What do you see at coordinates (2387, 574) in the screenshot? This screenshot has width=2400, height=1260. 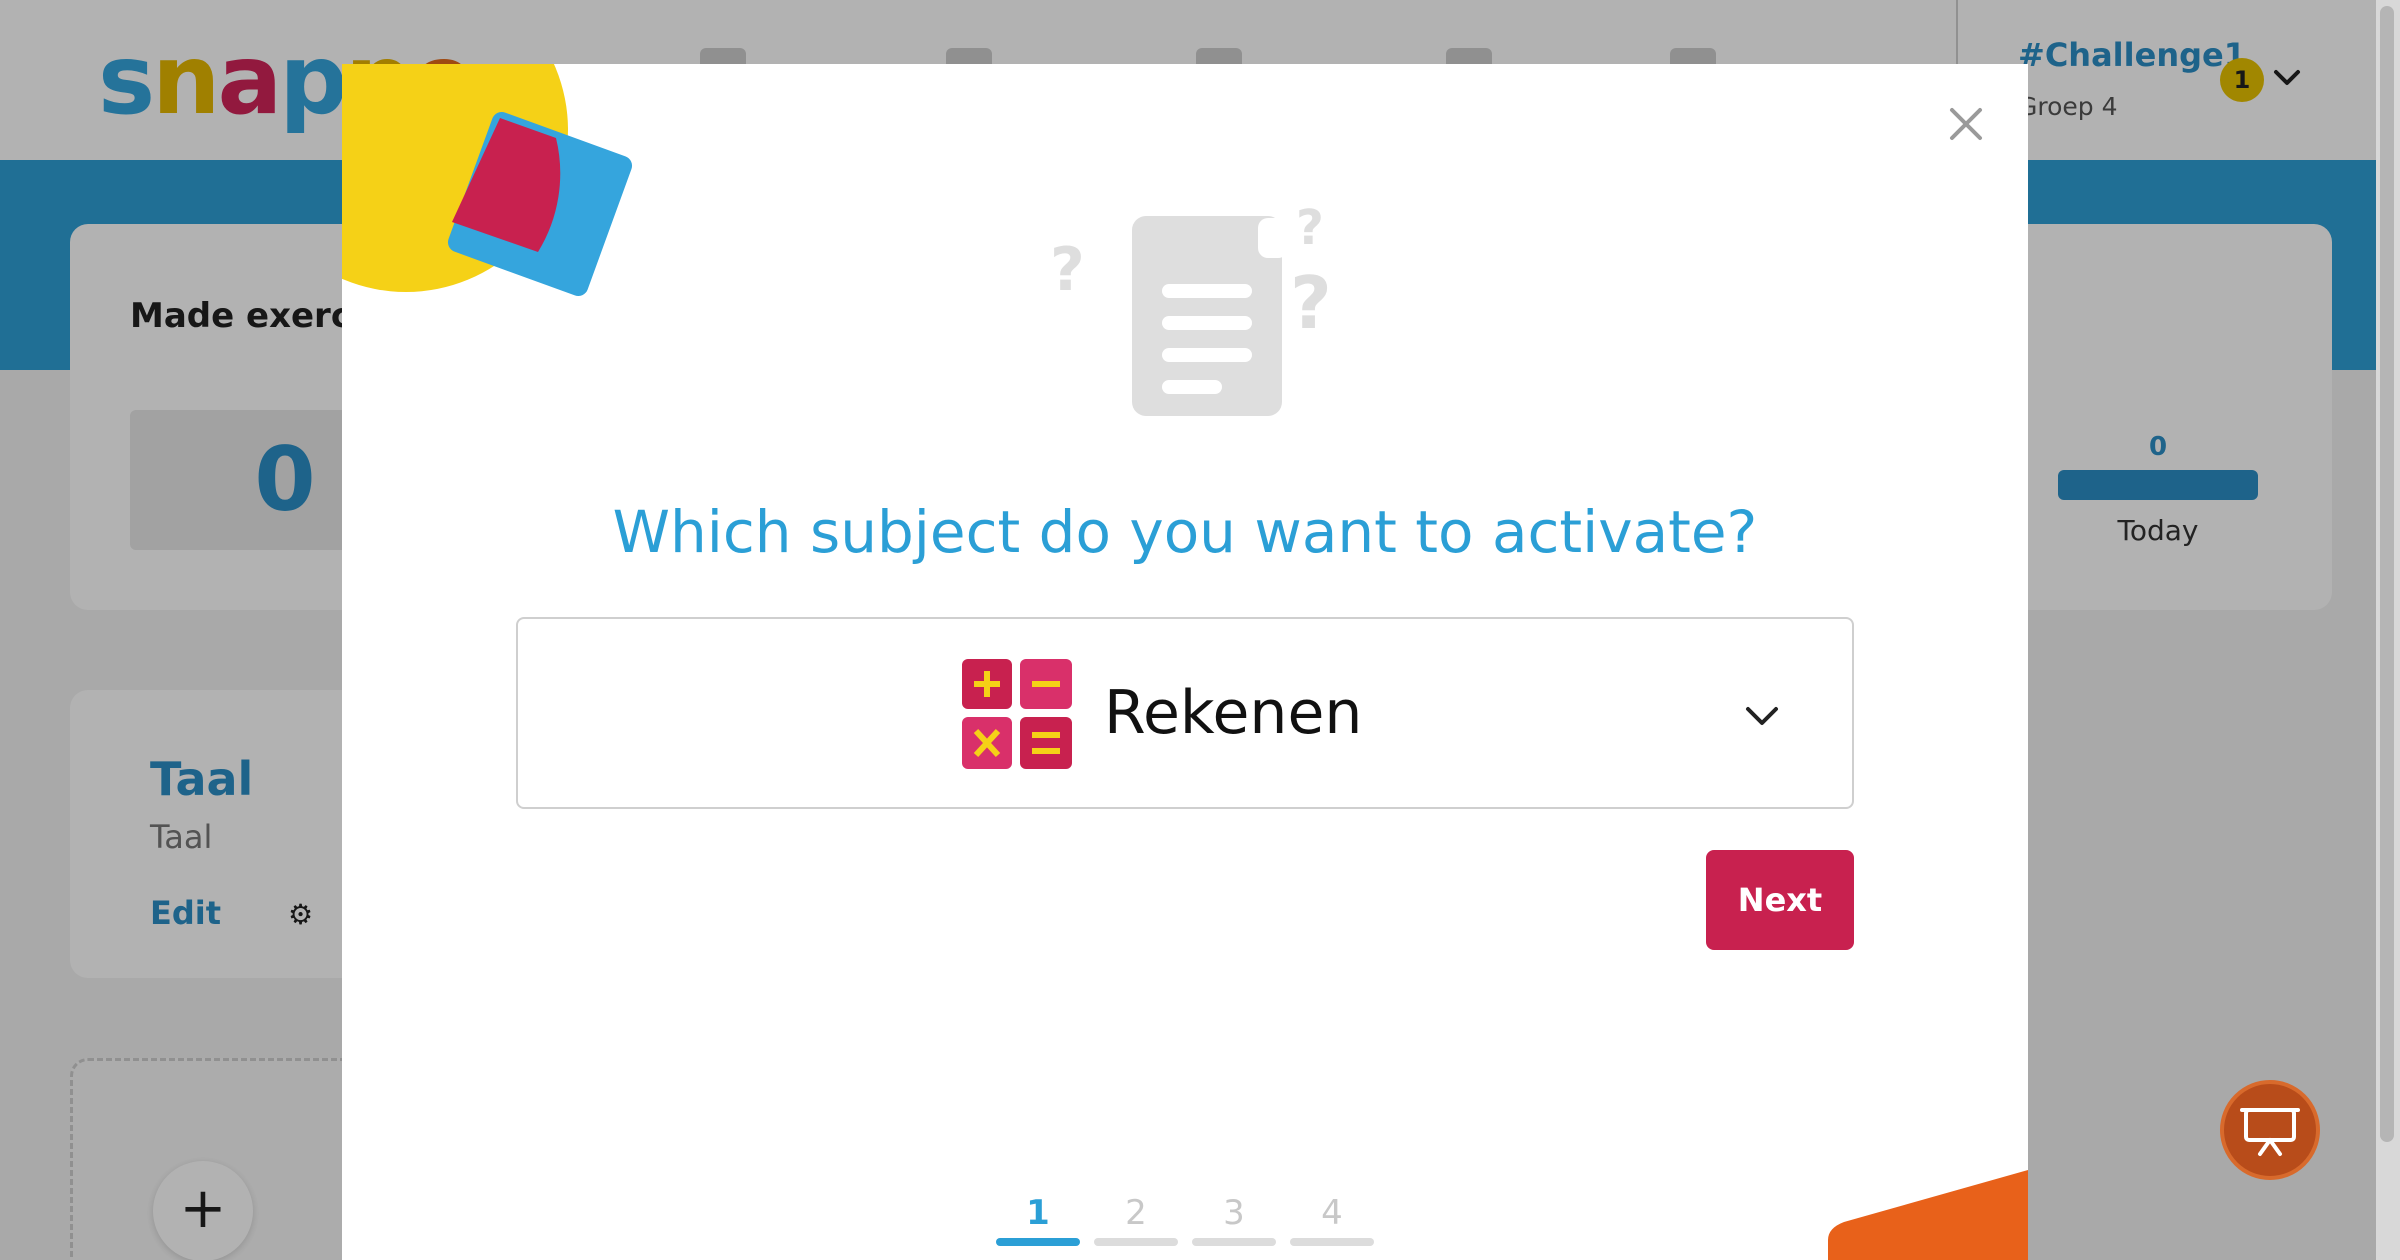 I see `scrollbar-thumb` at bounding box center [2387, 574].